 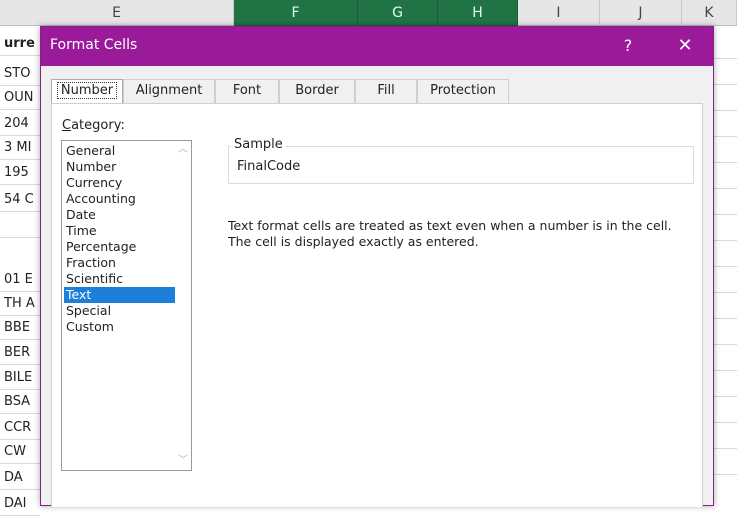 I want to click on cell: CW, so click(x=20, y=452).